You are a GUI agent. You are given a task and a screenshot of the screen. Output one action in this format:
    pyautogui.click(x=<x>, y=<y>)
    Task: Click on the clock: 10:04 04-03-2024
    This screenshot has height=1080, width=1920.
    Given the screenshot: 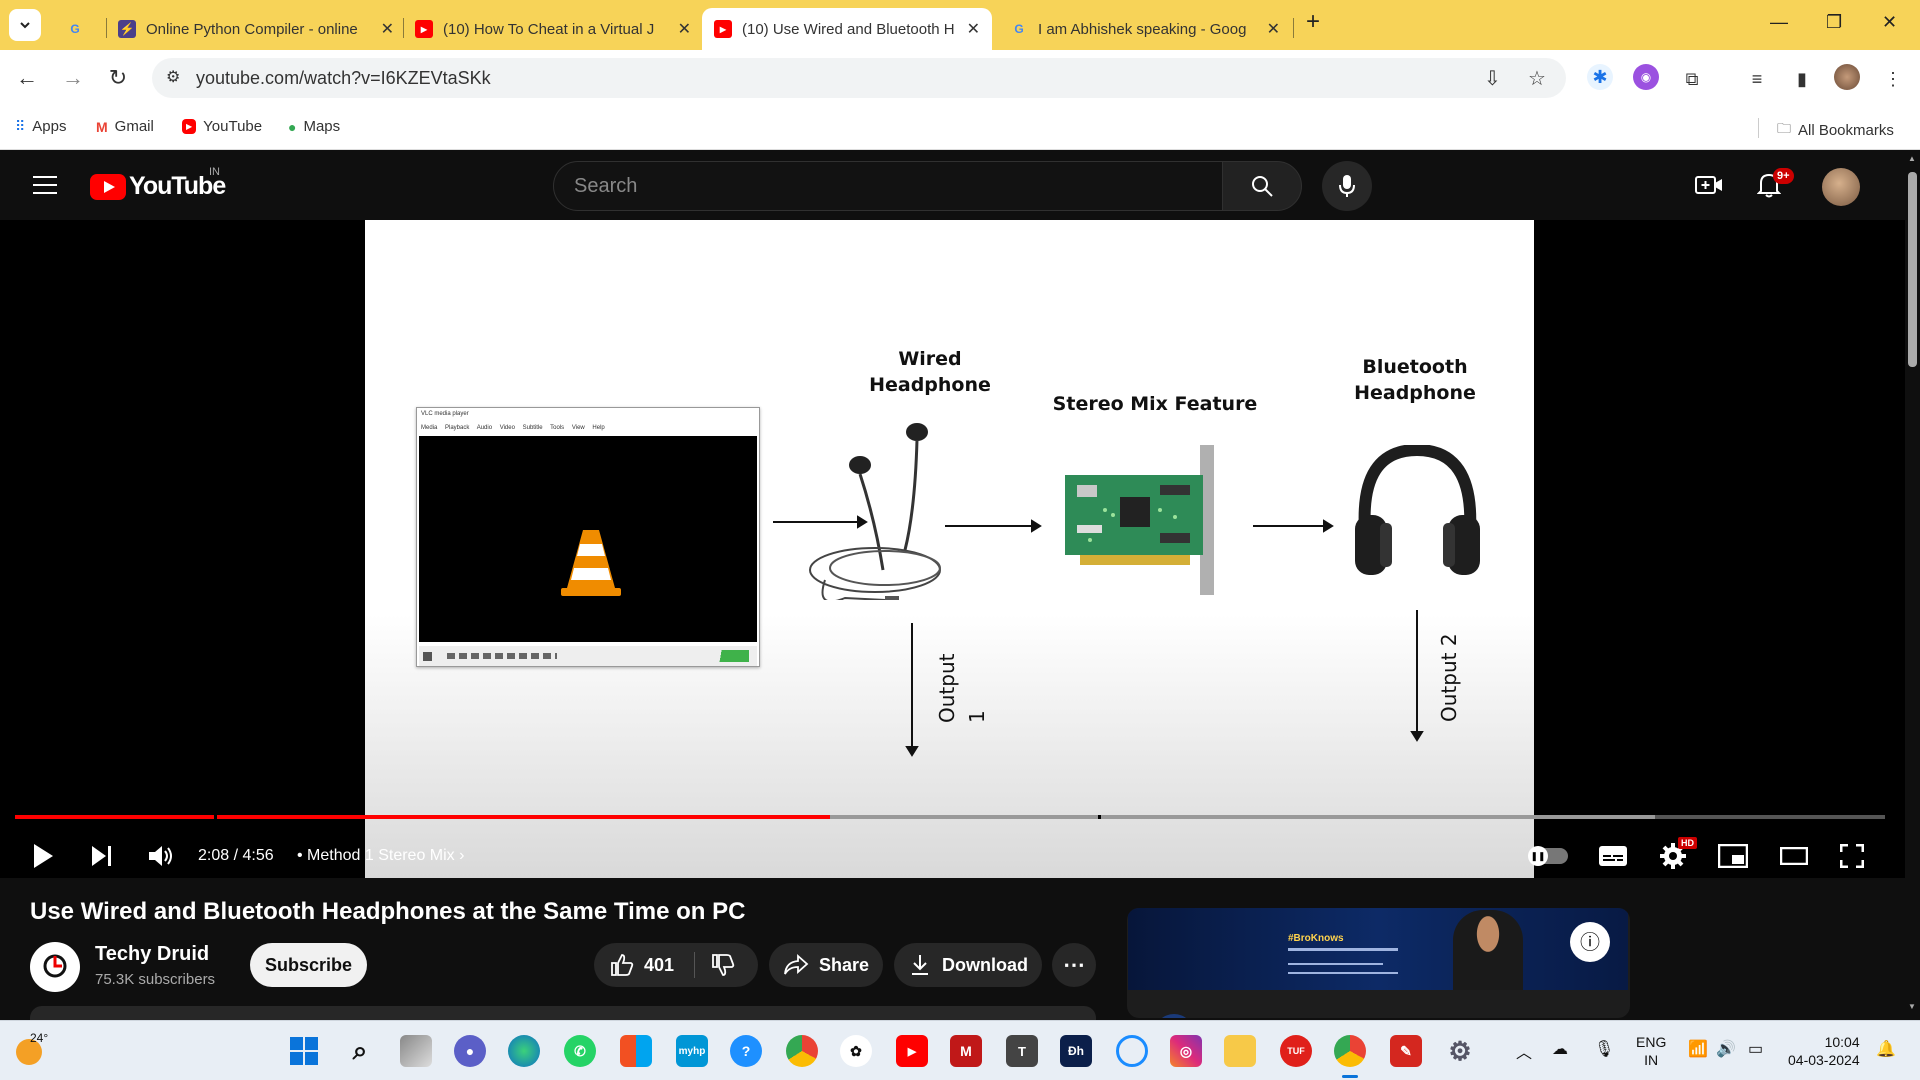 What is the action you would take?
    pyautogui.click(x=1824, y=1051)
    